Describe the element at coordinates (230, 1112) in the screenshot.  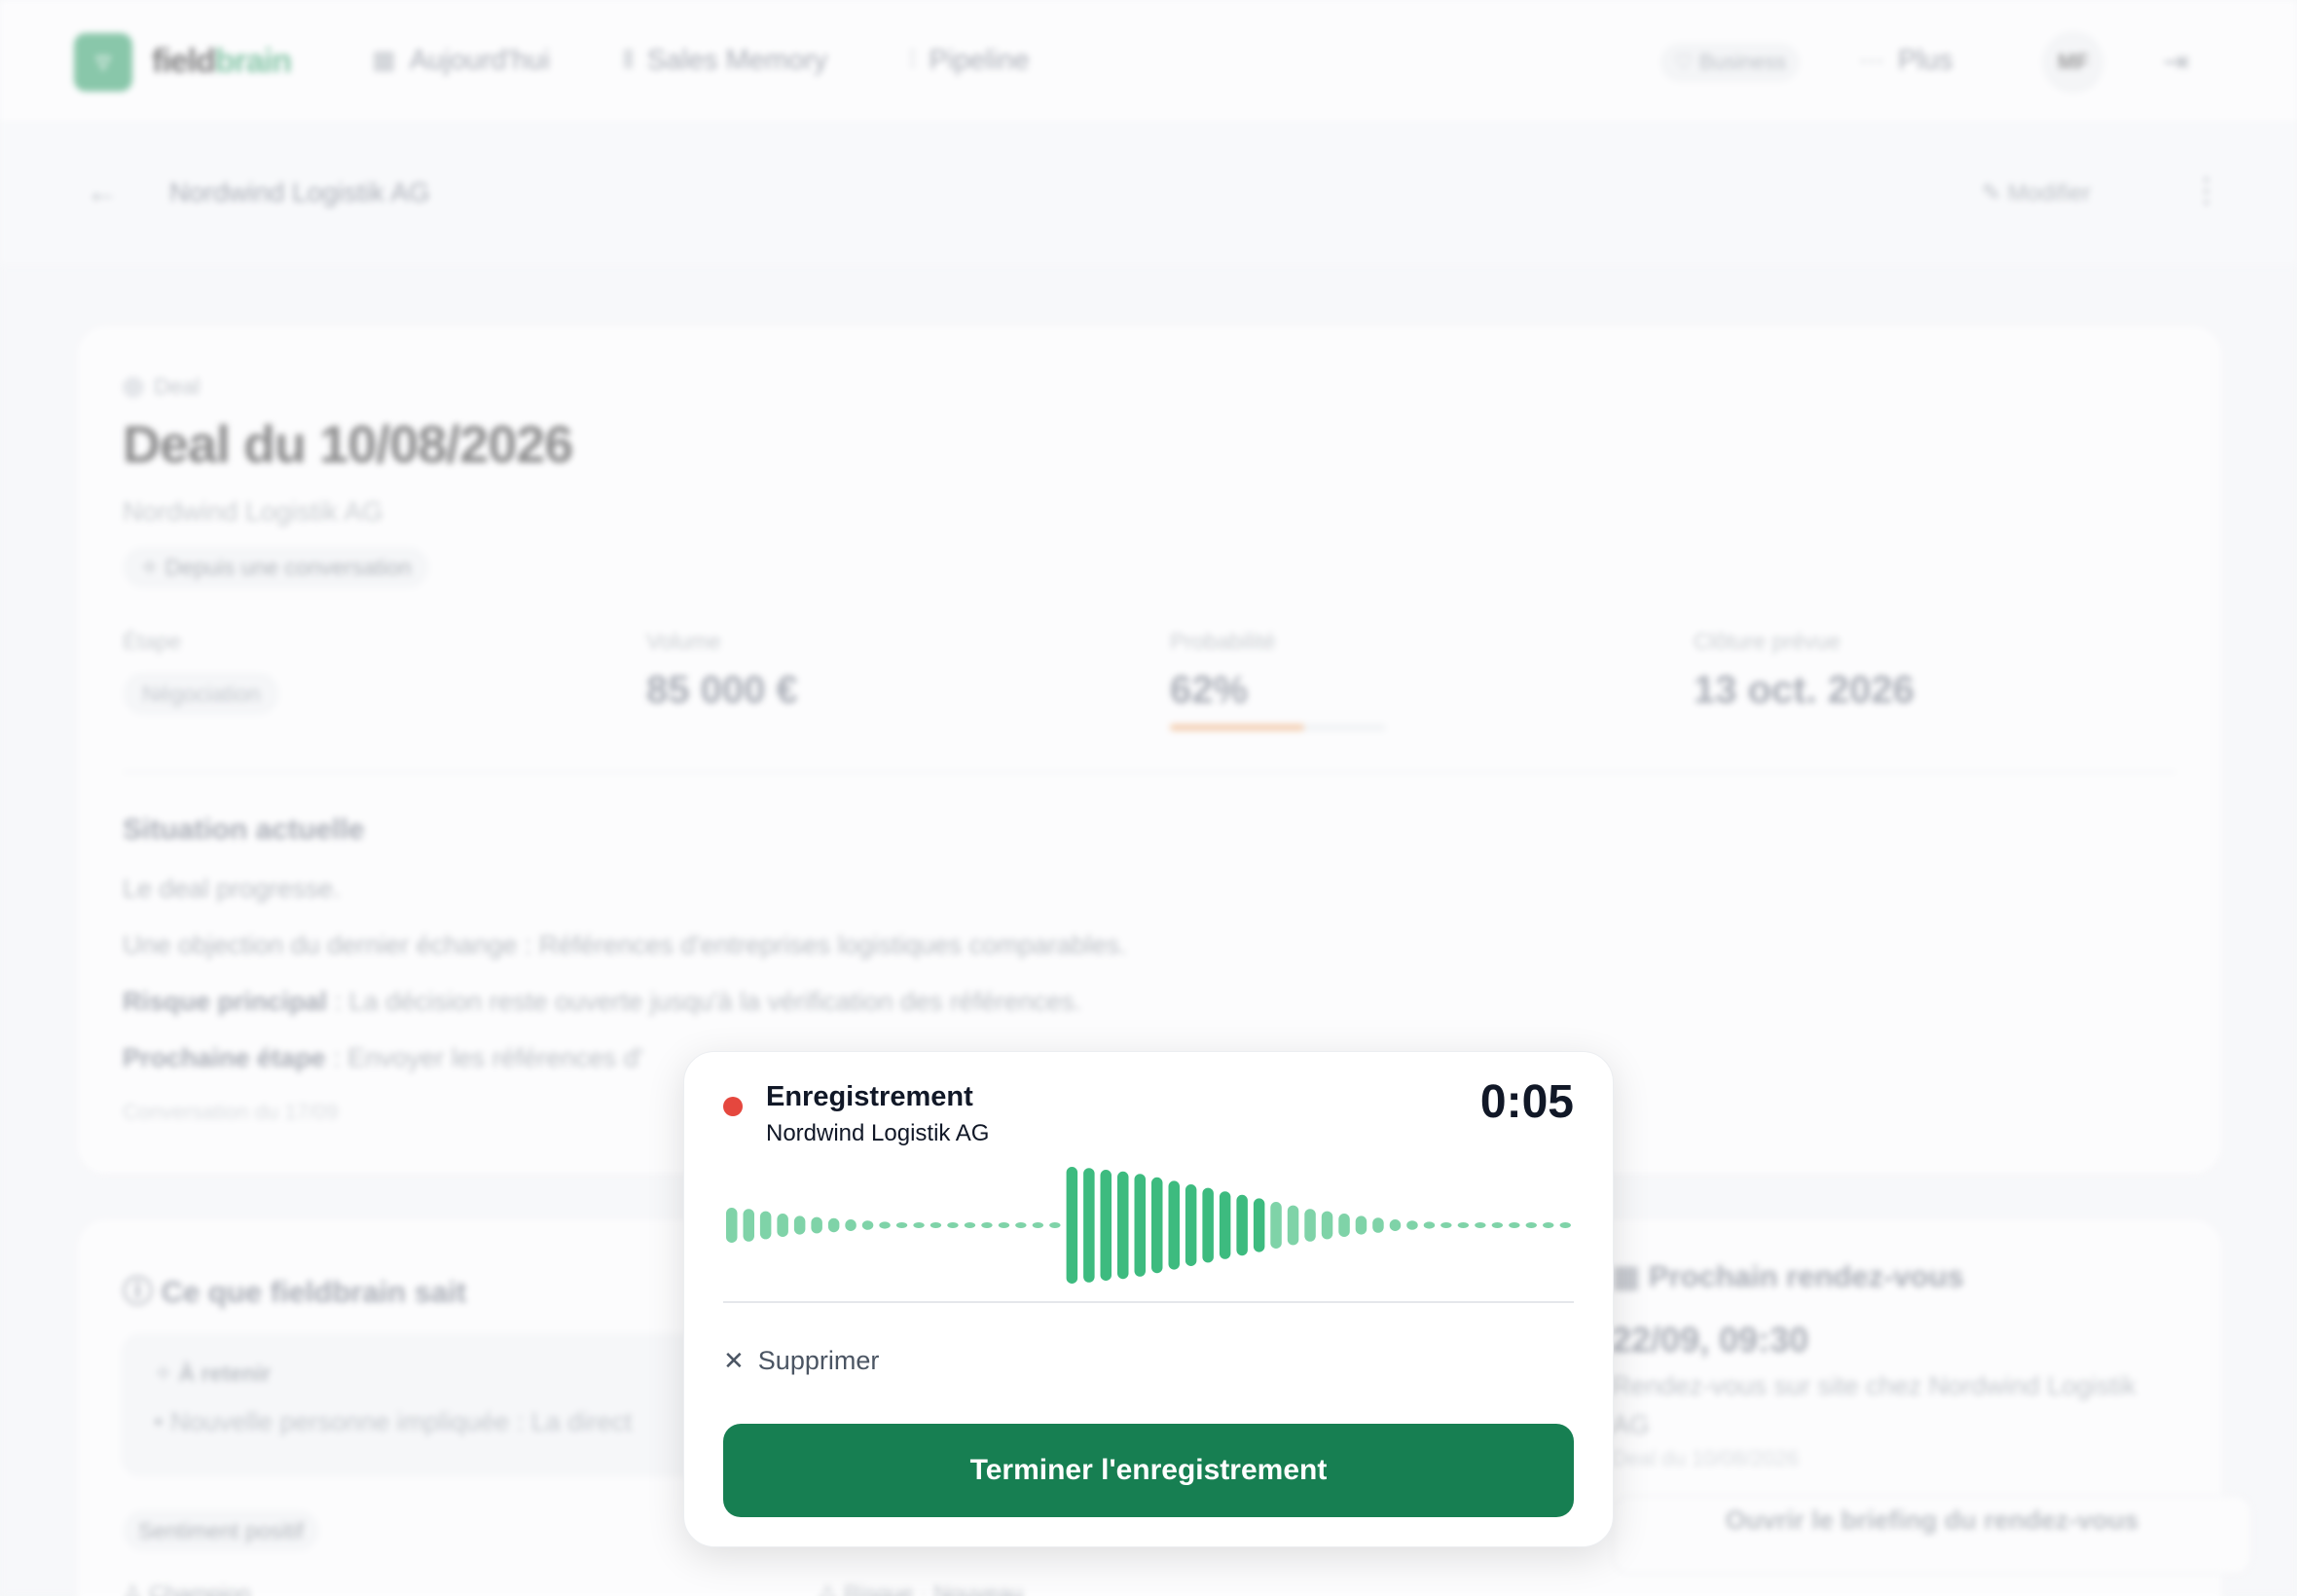
I see `situation-source: Conversation du 17/09` at that location.